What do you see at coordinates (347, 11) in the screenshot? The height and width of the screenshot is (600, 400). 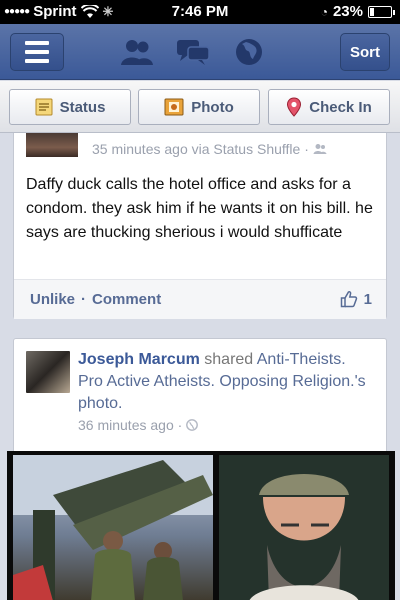 I see `battery-percent: 23%` at bounding box center [347, 11].